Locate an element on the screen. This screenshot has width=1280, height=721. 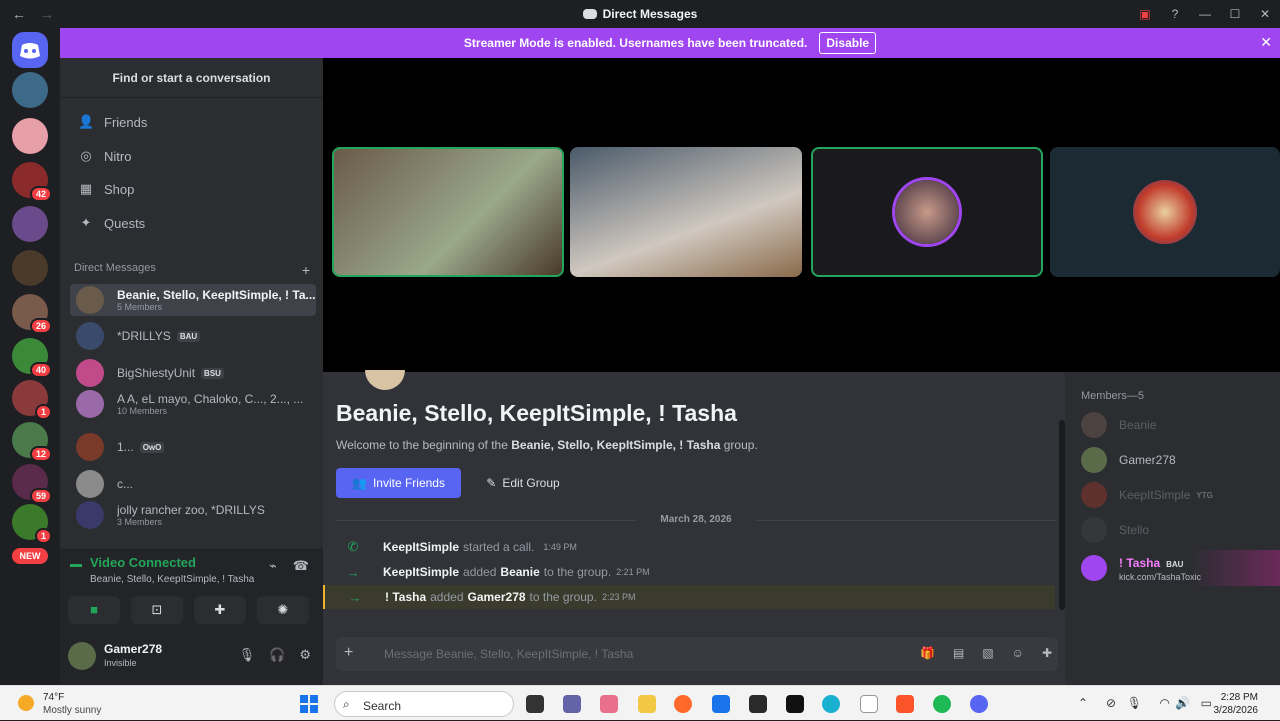
apps-icon: ✚ is located at coordinates (1047, 653).